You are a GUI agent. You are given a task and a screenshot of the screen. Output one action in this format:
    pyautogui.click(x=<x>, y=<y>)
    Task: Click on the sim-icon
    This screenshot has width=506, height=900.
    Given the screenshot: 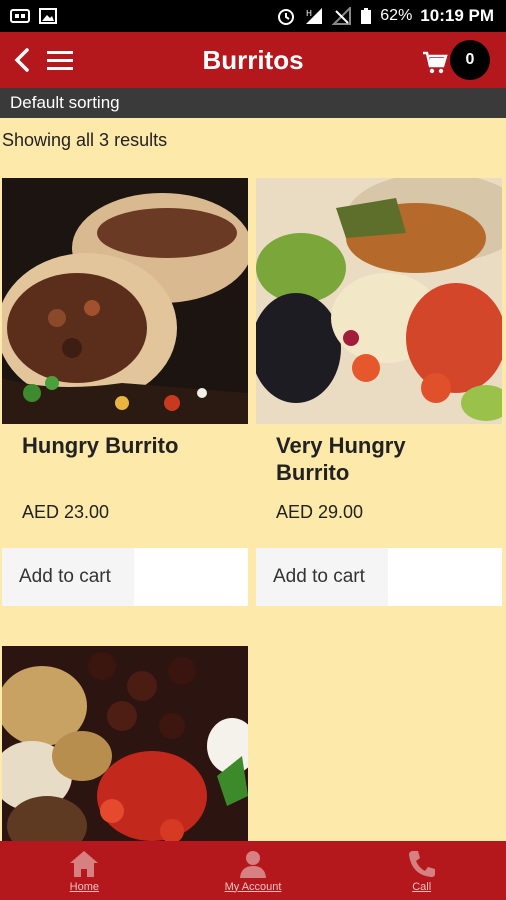 What is the action you would take?
    pyautogui.click(x=20, y=16)
    